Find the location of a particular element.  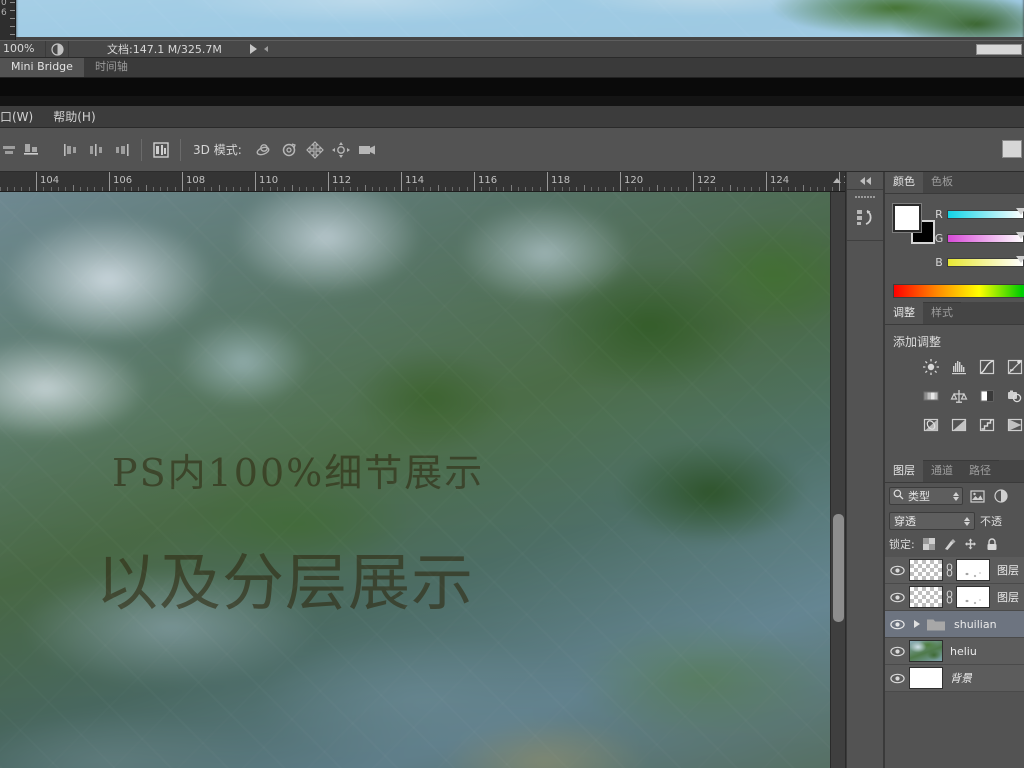

table-row: 背景 is located at coordinates (954, 678).